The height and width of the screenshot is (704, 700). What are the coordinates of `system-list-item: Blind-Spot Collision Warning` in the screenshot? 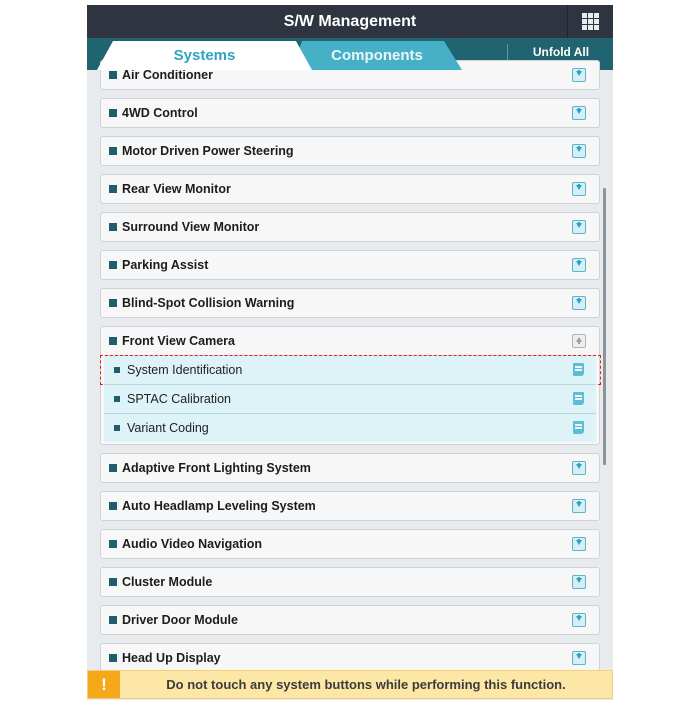 It's located at (350, 303).